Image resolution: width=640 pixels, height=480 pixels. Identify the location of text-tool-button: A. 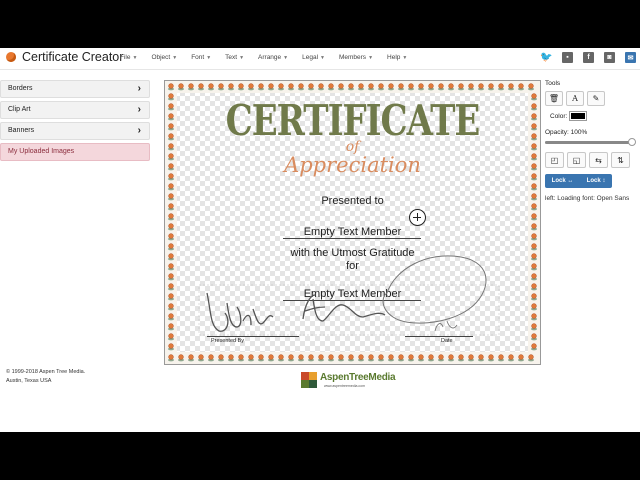
(575, 98).